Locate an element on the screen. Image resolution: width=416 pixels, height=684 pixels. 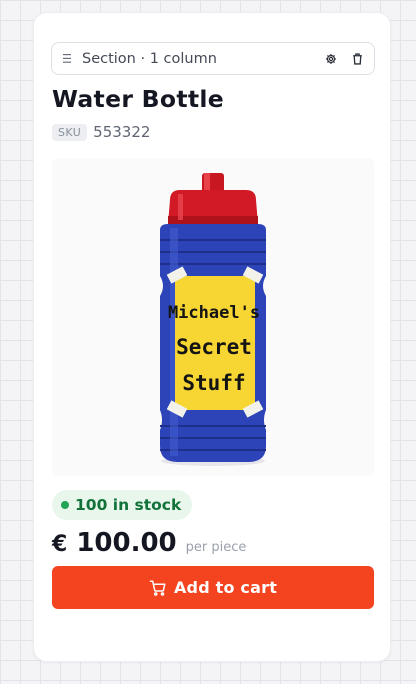
section-toolbar: Section · 1 column is located at coordinates (213, 58).